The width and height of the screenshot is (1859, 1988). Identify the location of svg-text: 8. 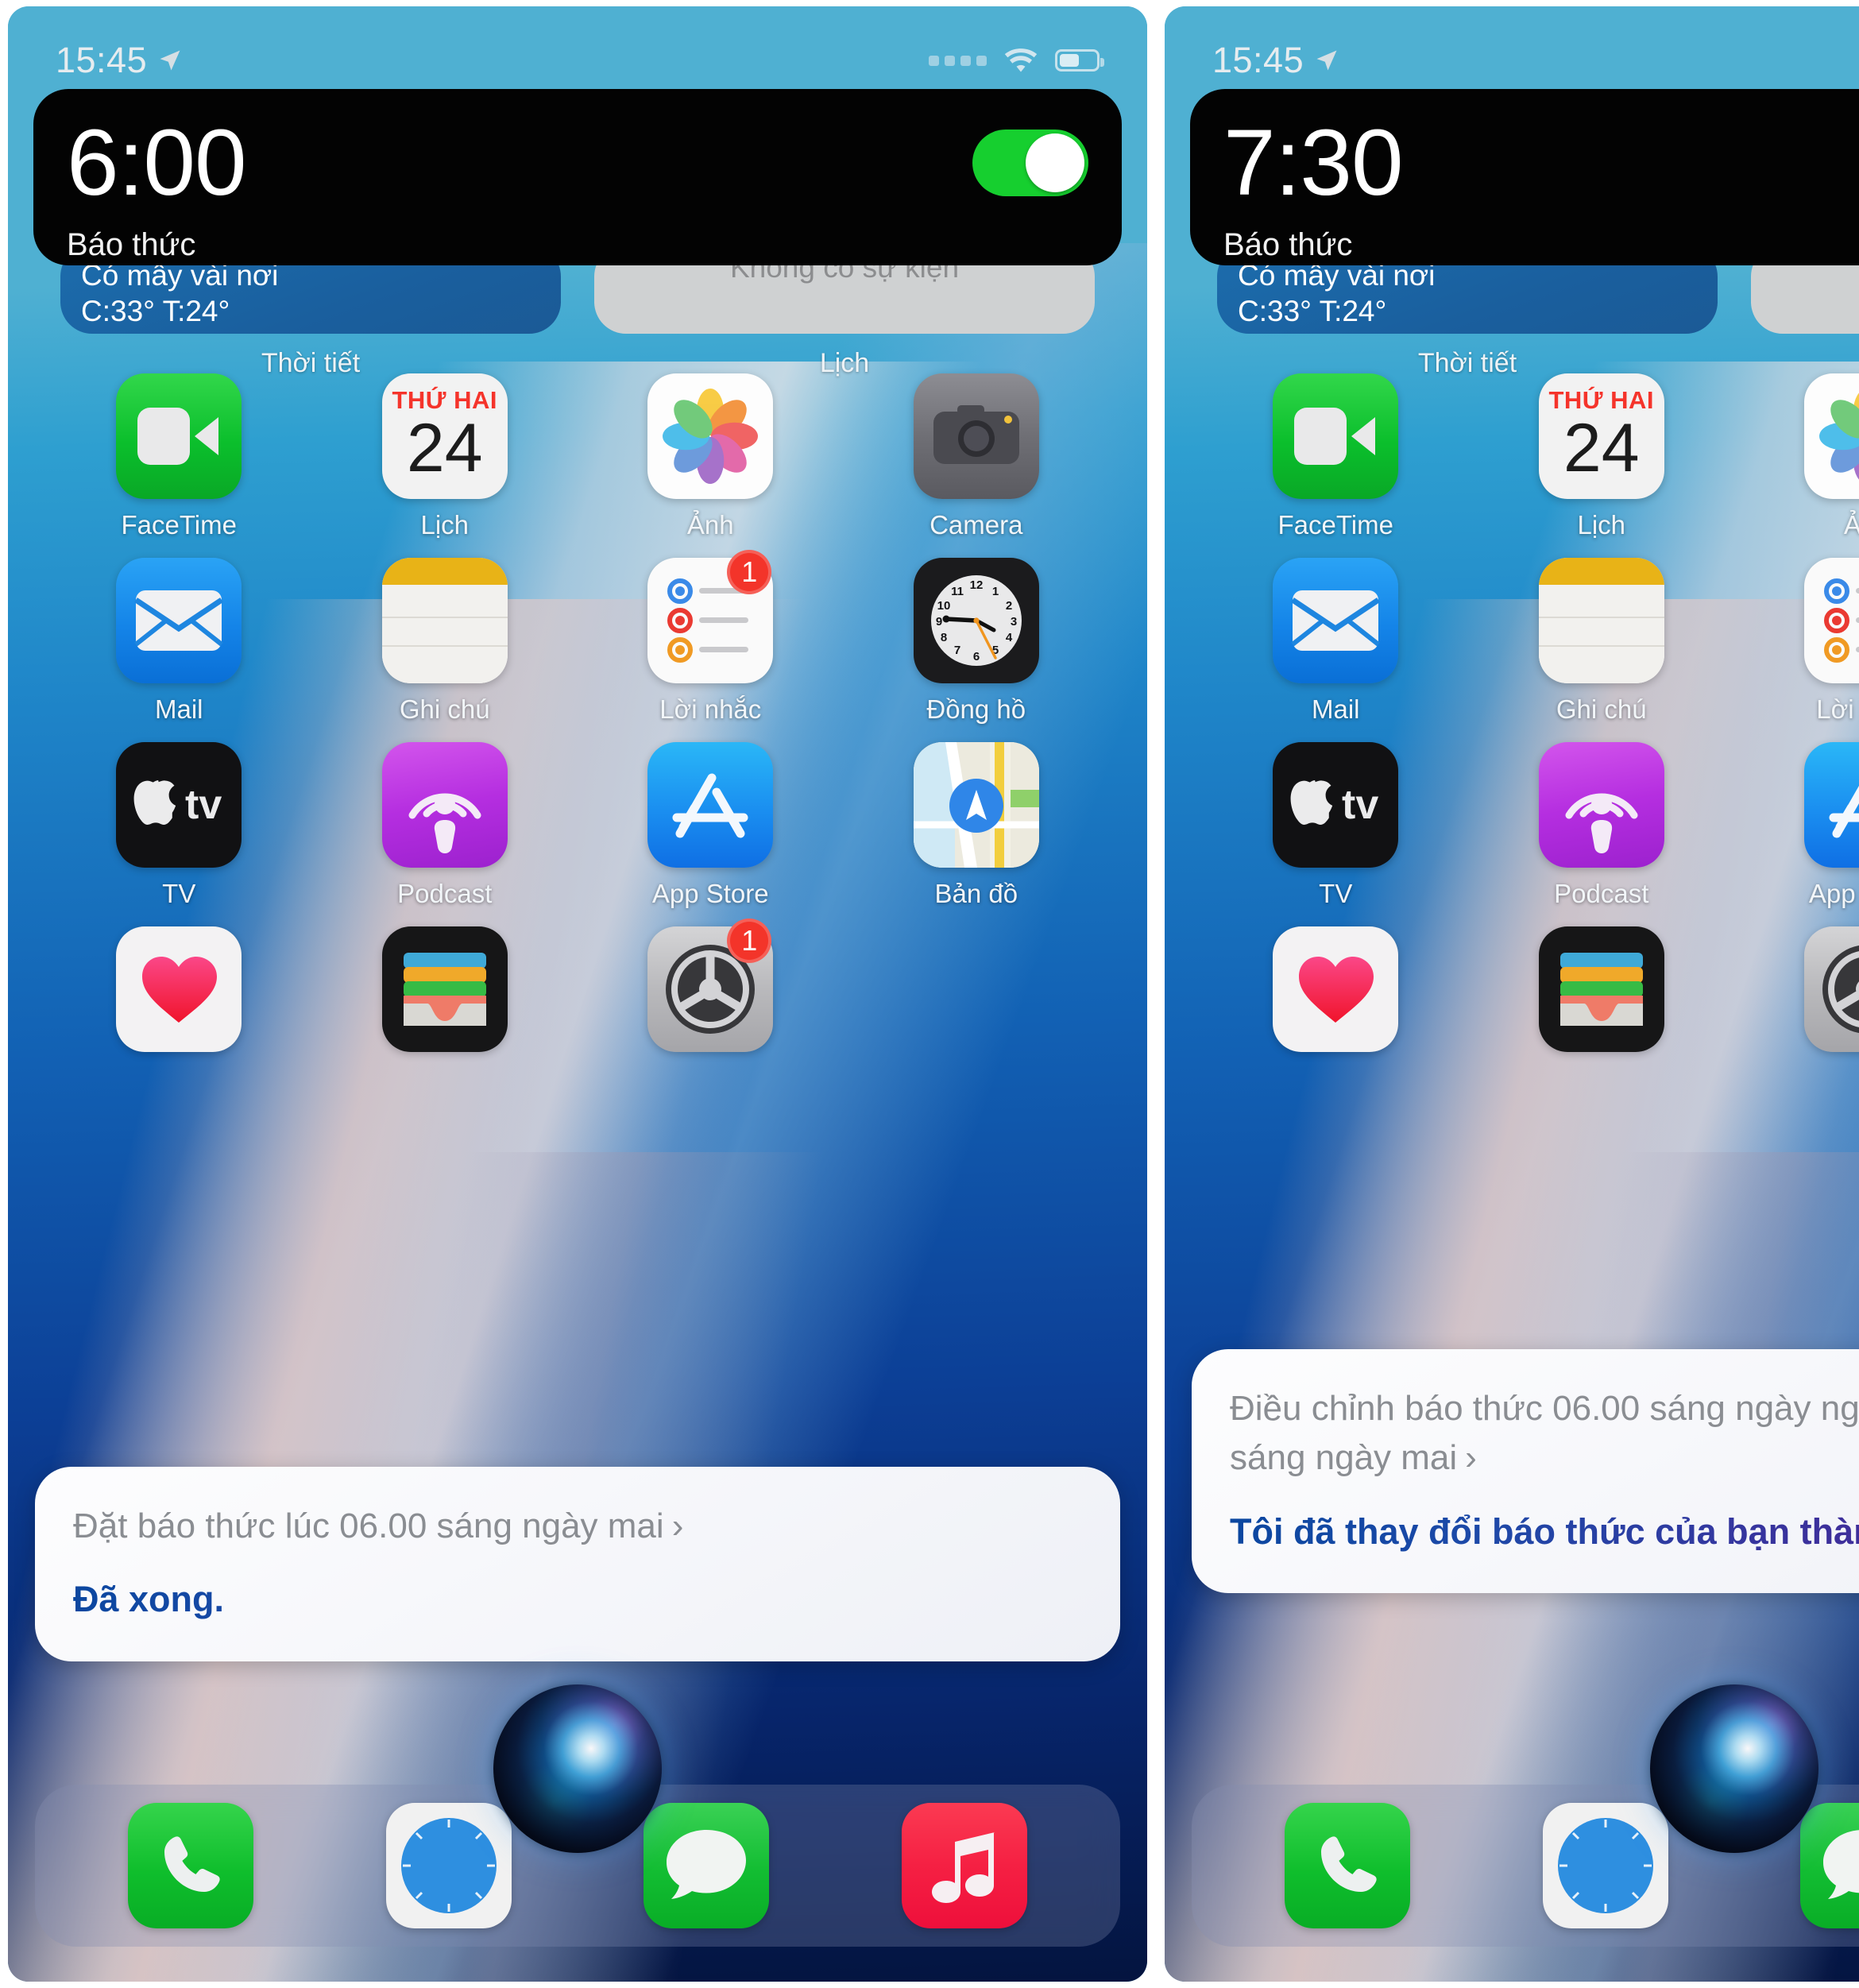
(944, 637).